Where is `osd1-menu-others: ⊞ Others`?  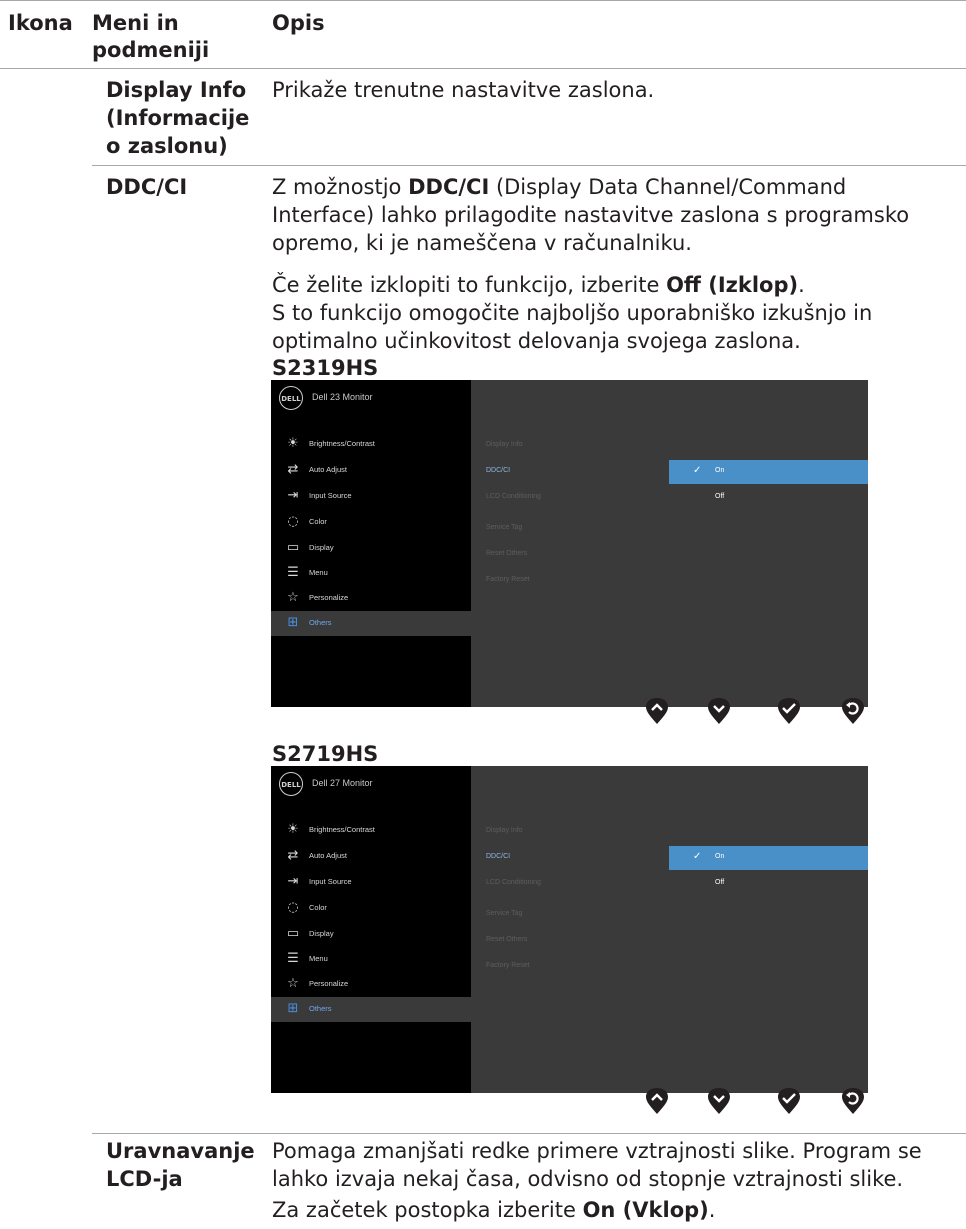 osd1-menu-others: ⊞ Others is located at coordinates (371, 623).